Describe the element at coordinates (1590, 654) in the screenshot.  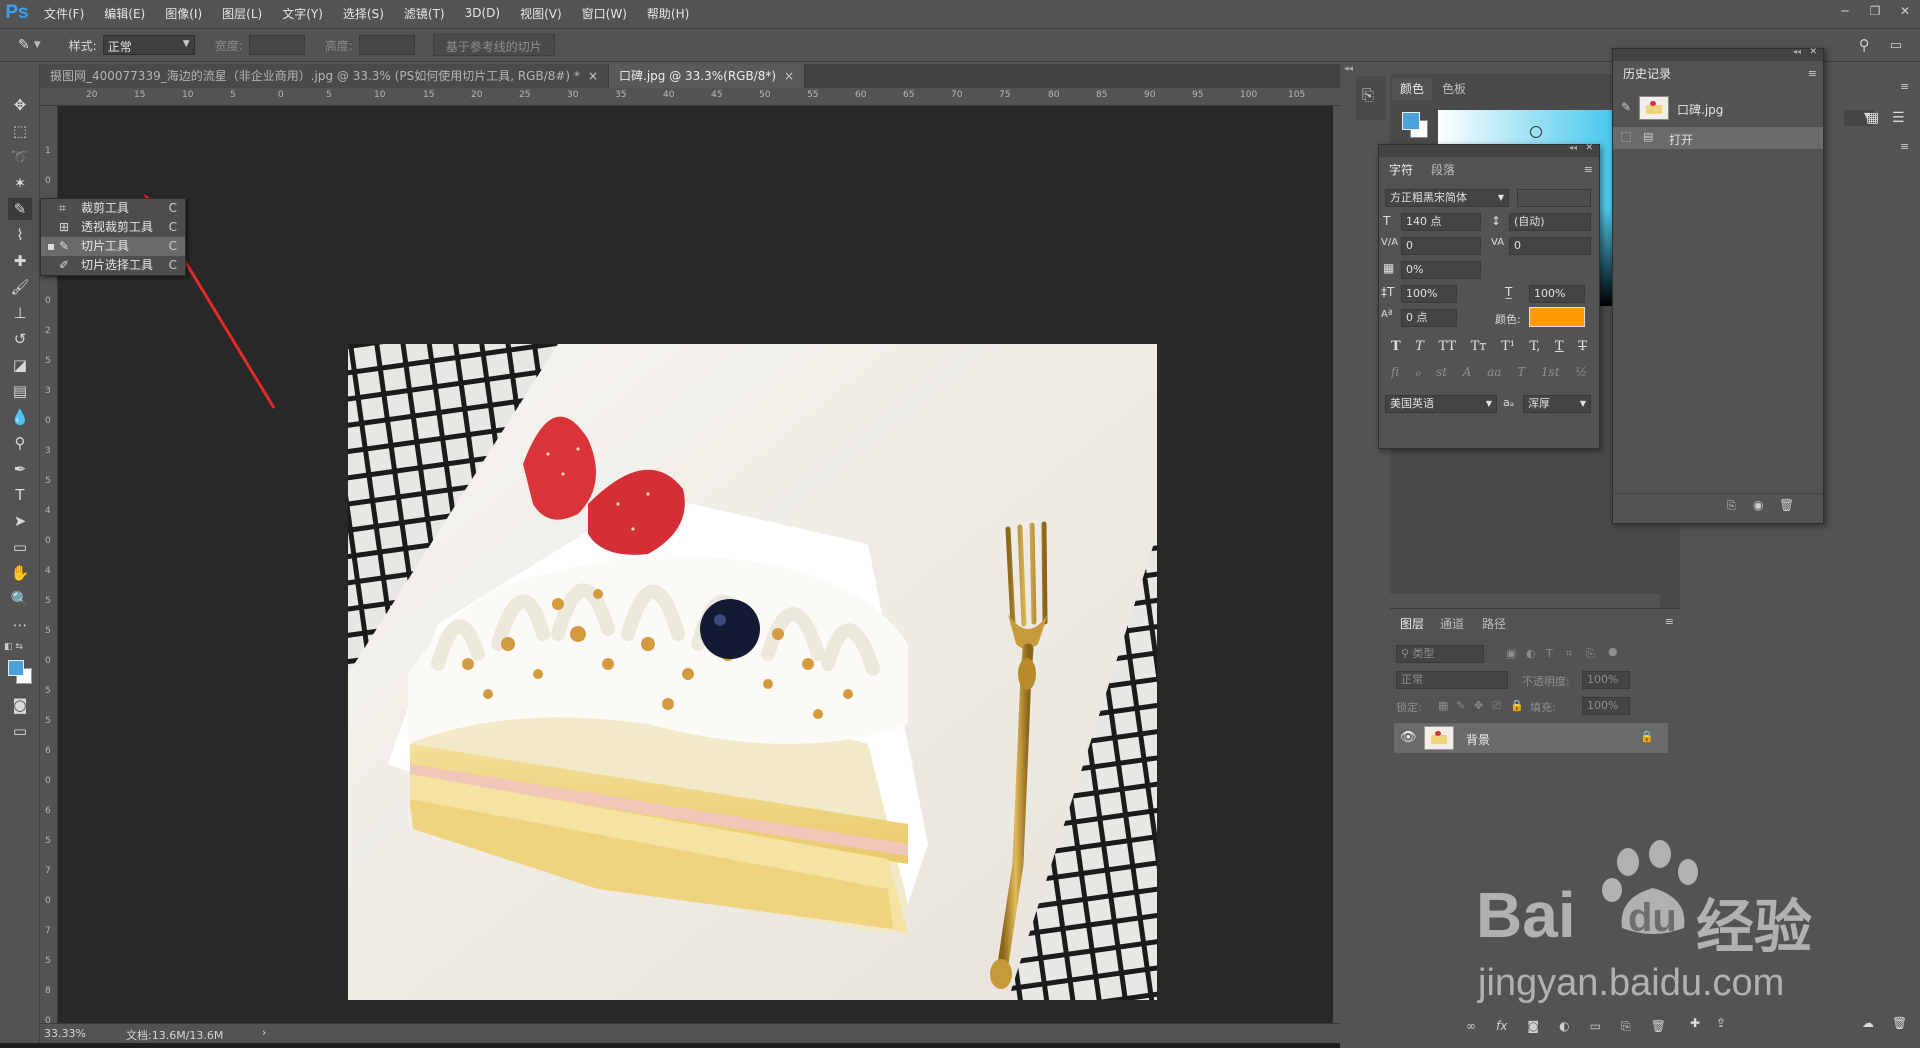
I see `smart-object-filter-icon: ⎘` at that location.